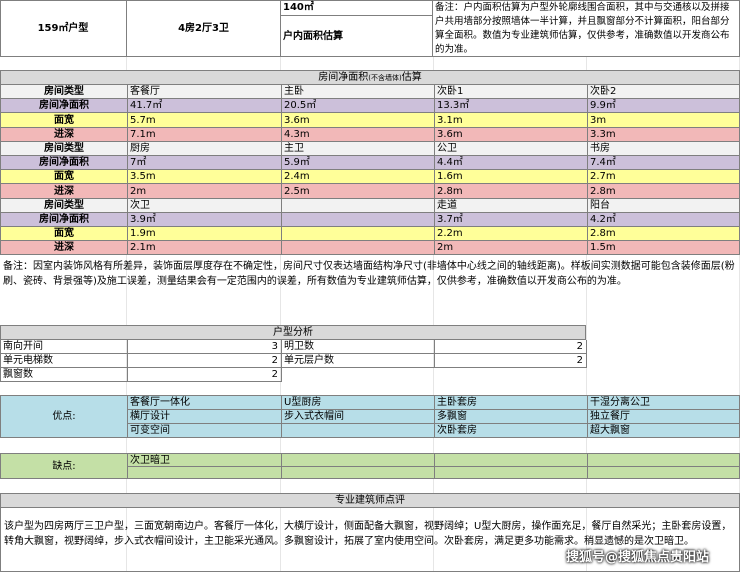  I want to click on room-cell: 13.3㎡, so click(511, 106).